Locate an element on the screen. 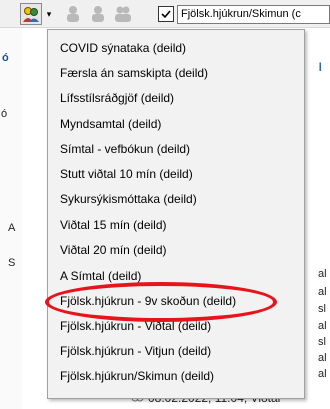  type-select-value: Fjölsk.hjúkrun/Skimun (c is located at coordinates (241, 14).